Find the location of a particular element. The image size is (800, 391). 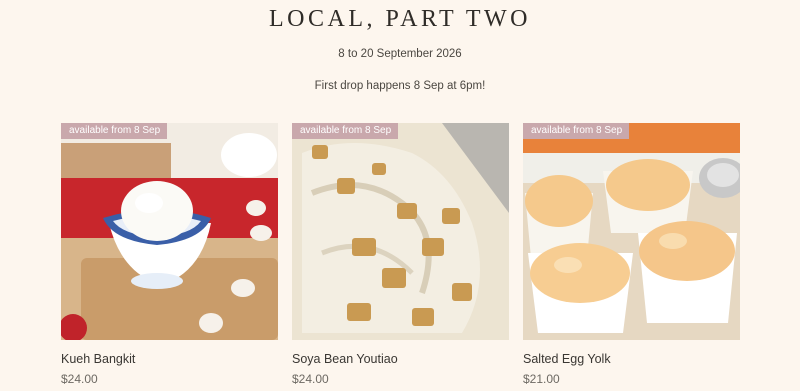

product-name: Soya Bean Youtiao is located at coordinates (400, 359).